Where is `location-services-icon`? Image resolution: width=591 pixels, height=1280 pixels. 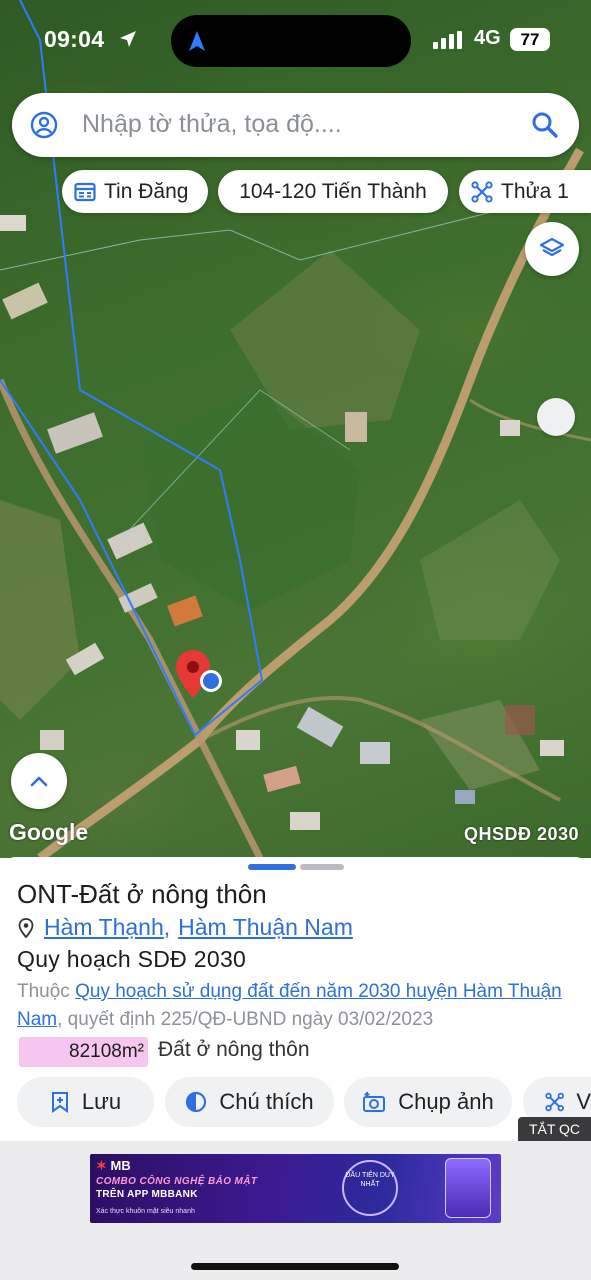 location-services-icon is located at coordinates (128, 39).